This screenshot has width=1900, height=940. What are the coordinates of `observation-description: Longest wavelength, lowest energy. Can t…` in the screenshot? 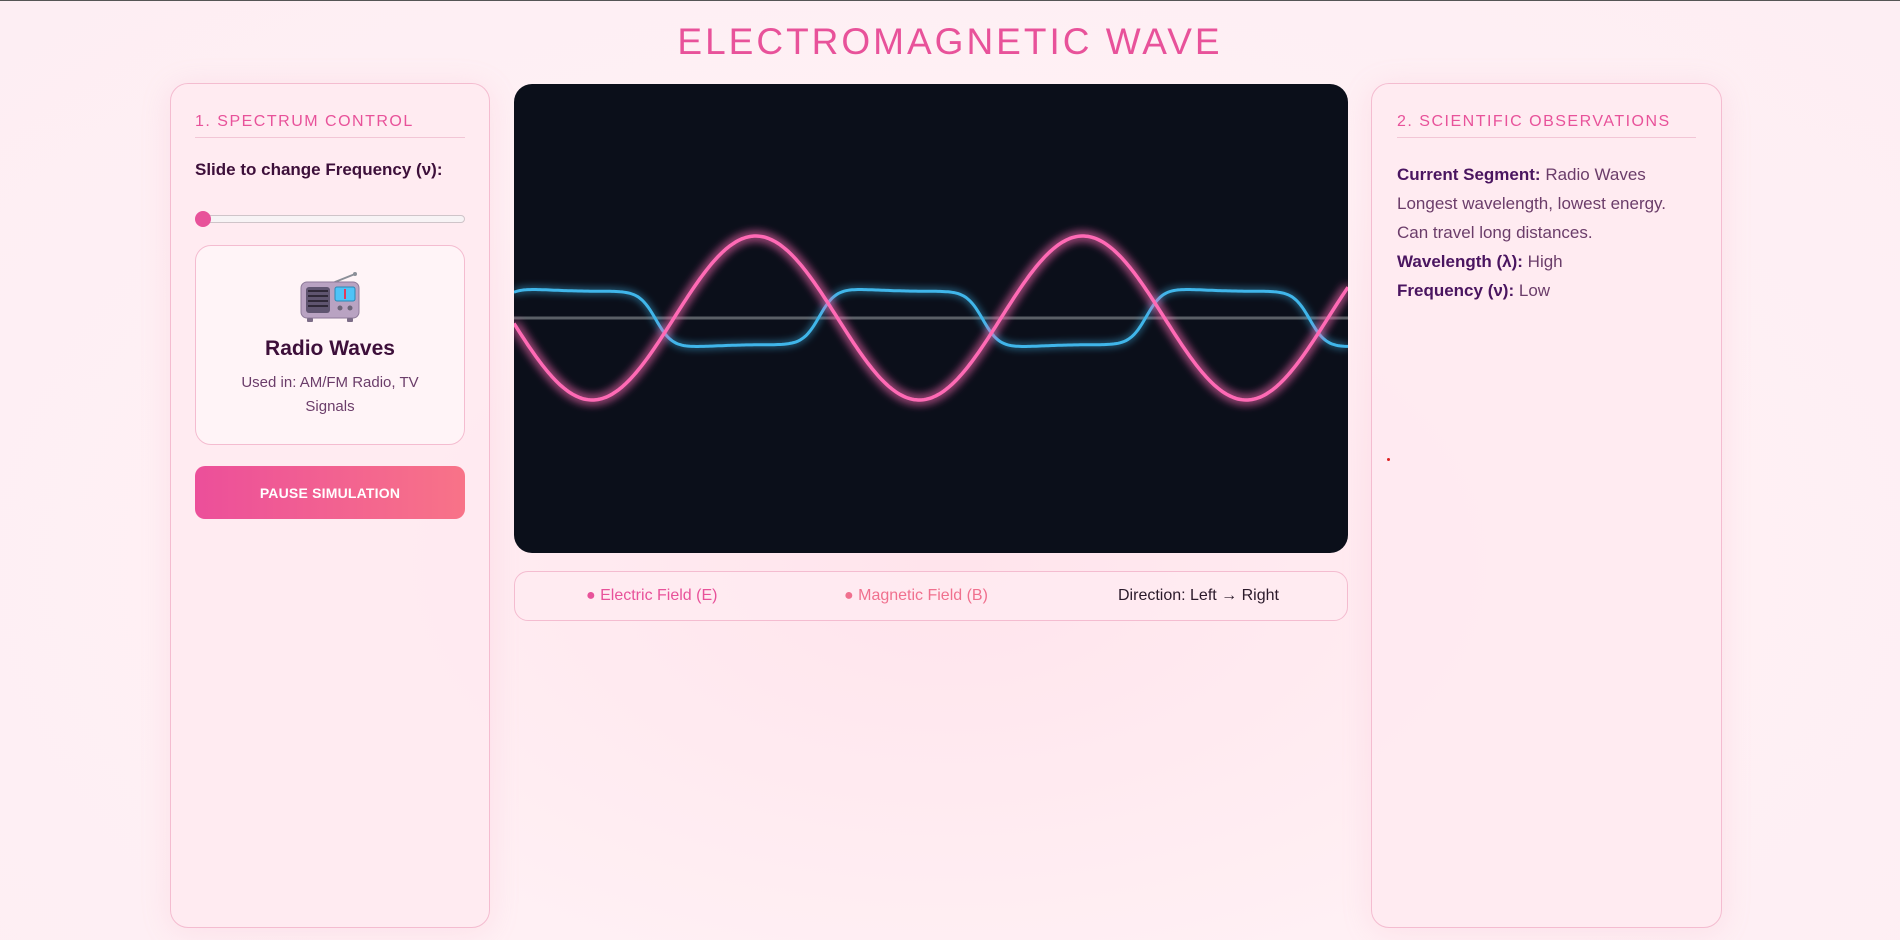 It's located at (1532, 218).